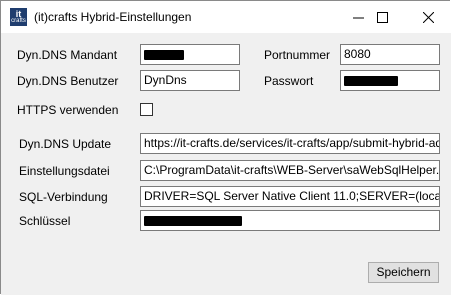  What do you see at coordinates (289, 81) in the screenshot?
I see `passwort-label: Passwort` at bounding box center [289, 81].